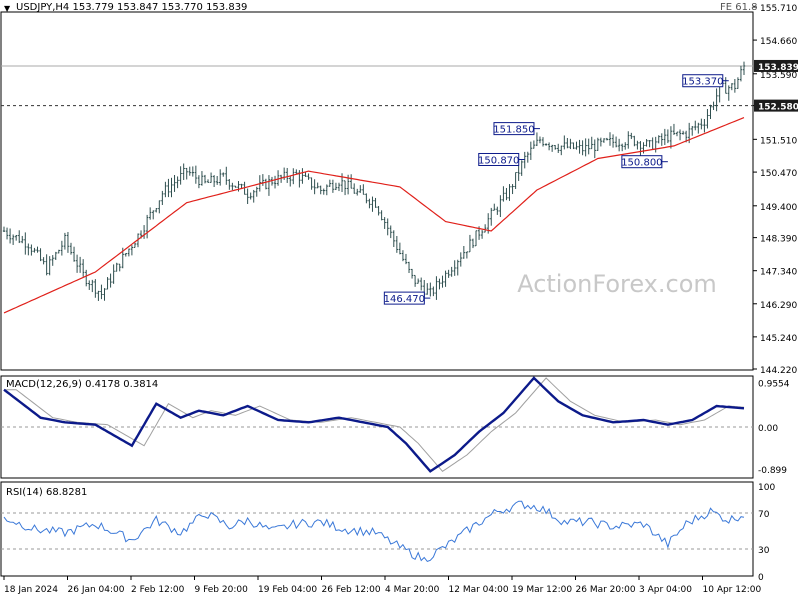 This screenshot has height=600, width=800. I want to click on time-axis-label: 26 Mar 20:00, so click(606, 590).